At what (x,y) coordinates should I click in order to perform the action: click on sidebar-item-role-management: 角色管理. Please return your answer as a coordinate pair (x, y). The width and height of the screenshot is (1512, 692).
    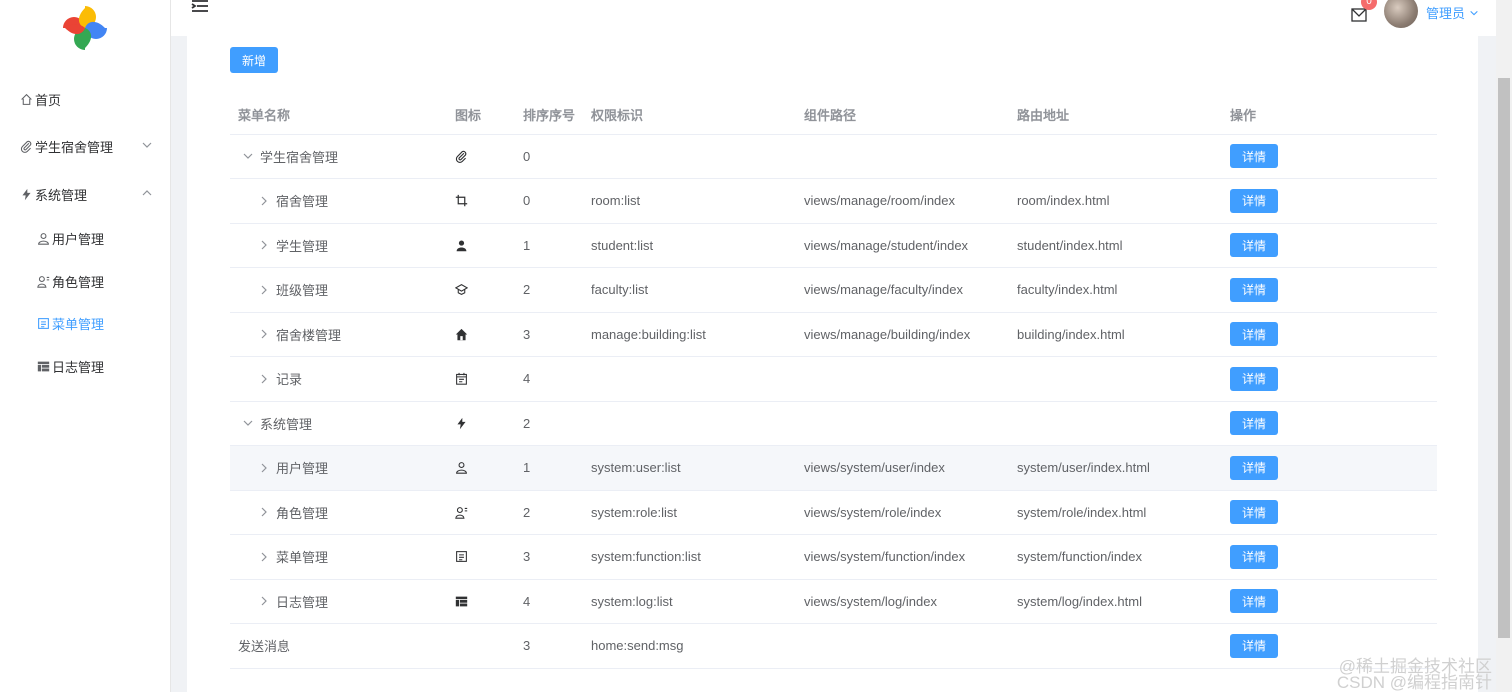
    Looking at the image, I should click on (85, 281).